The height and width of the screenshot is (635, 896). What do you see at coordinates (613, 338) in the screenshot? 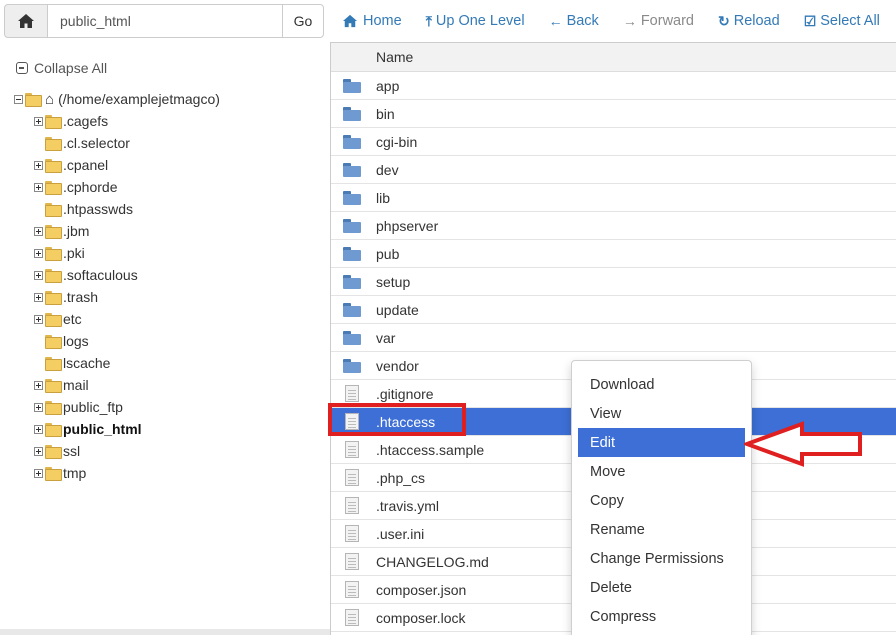
I see `file-row: var` at bounding box center [613, 338].